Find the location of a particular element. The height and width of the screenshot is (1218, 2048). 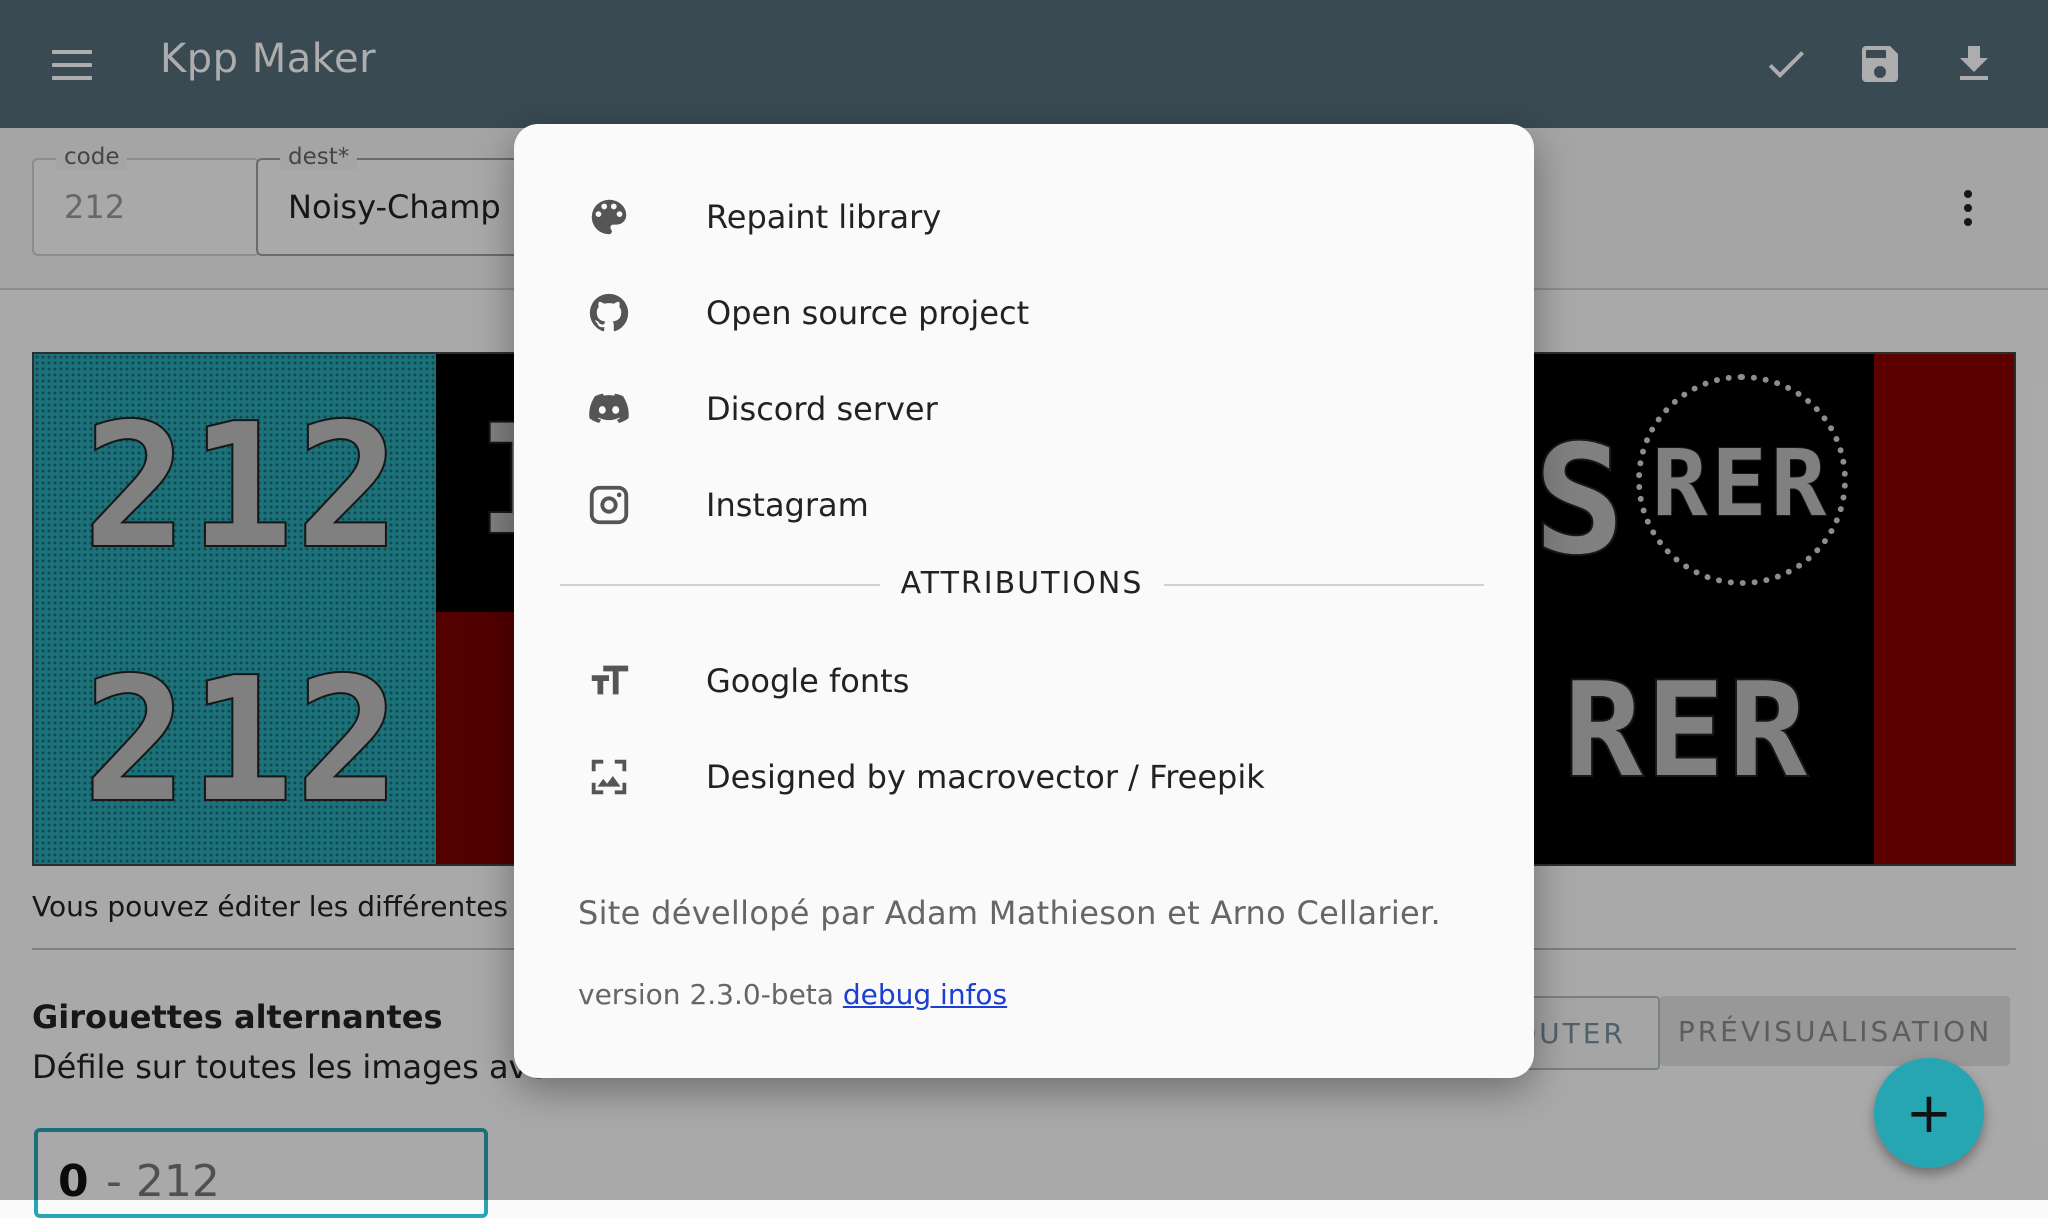

version-line: version 2.3.0-beta debug infos is located at coordinates (792, 994).